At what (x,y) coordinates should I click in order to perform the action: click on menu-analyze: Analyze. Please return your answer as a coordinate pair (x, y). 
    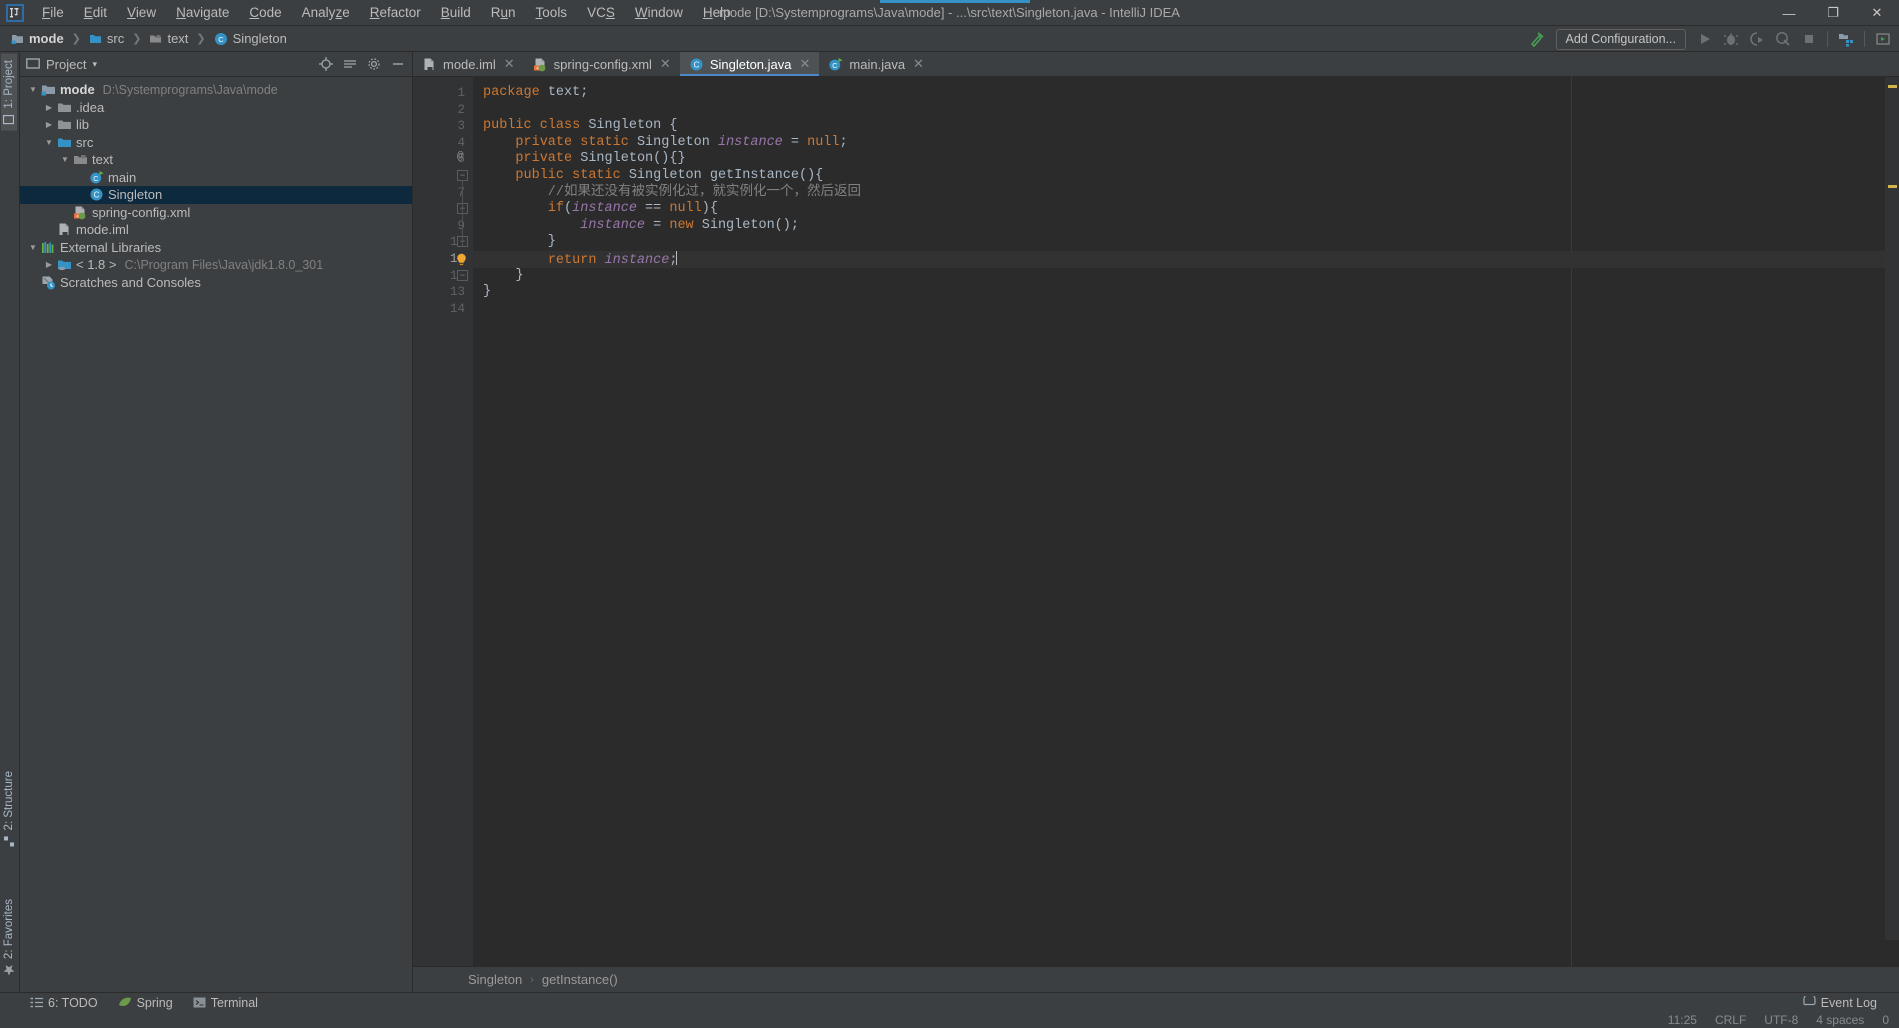
    Looking at the image, I should click on (326, 12).